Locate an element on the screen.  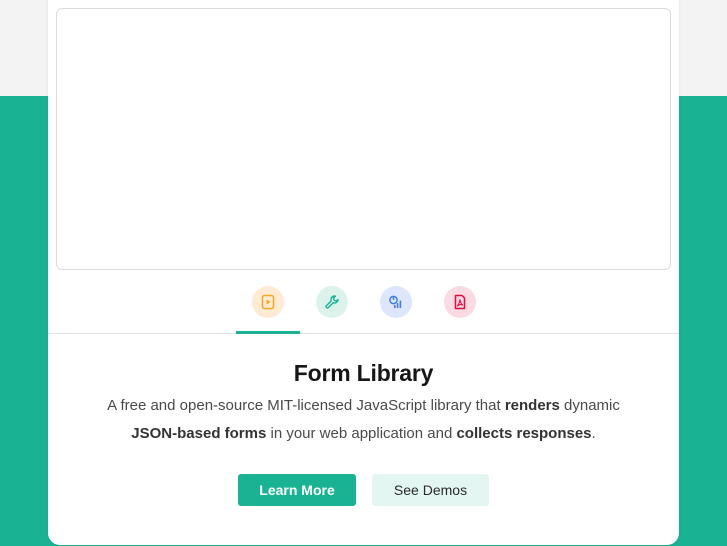
tab-form-creator is located at coordinates (332, 306).